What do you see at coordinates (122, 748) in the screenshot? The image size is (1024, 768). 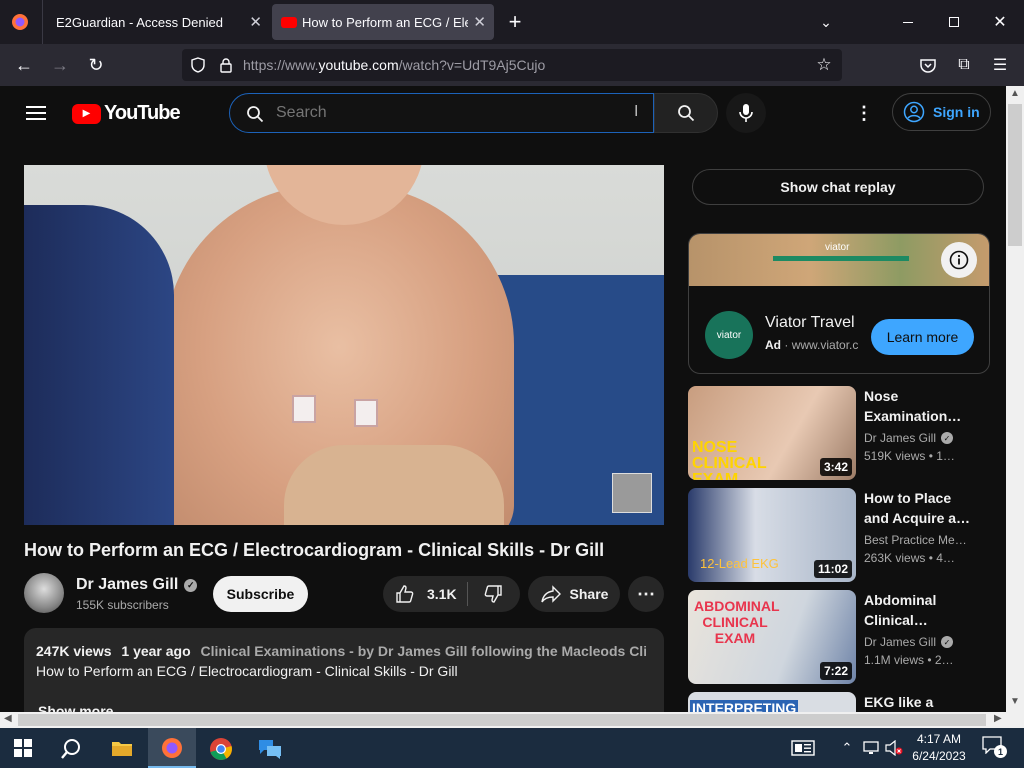 I see `file-explorer-icon` at bounding box center [122, 748].